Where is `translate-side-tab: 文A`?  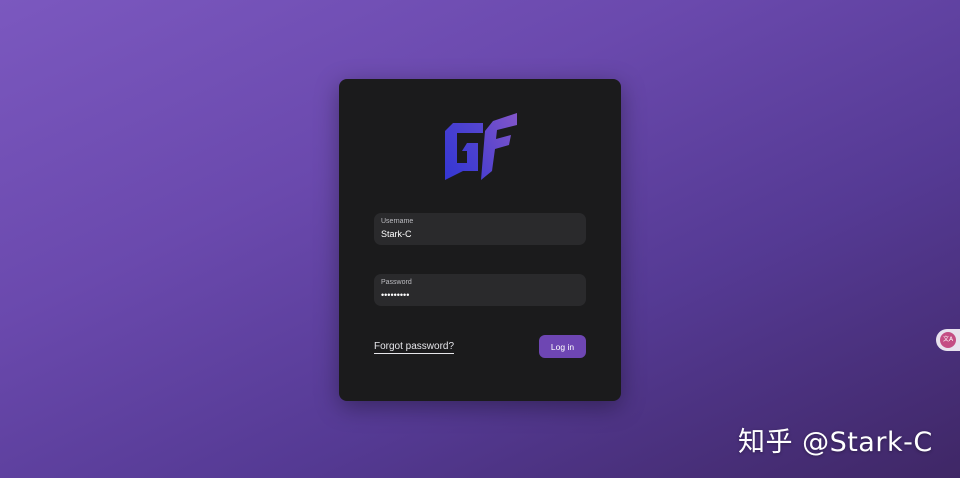 translate-side-tab: 文A is located at coordinates (948, 340).